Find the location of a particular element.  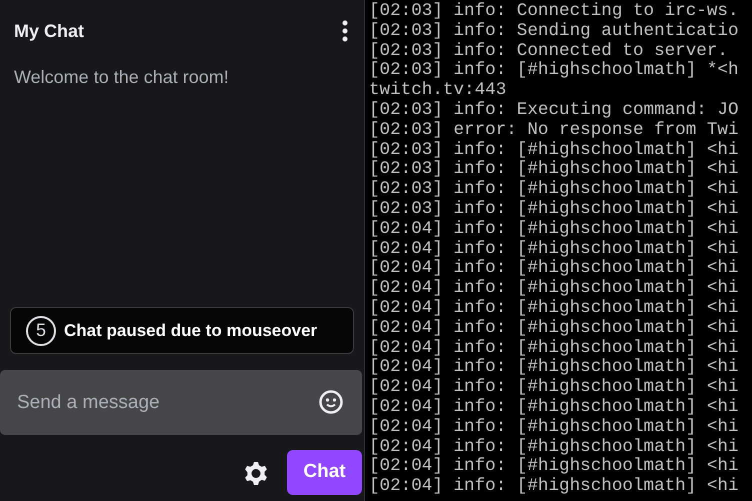

terminal-line: [02:03] info: Sending authenticatio is located at coordinates (554, 32).